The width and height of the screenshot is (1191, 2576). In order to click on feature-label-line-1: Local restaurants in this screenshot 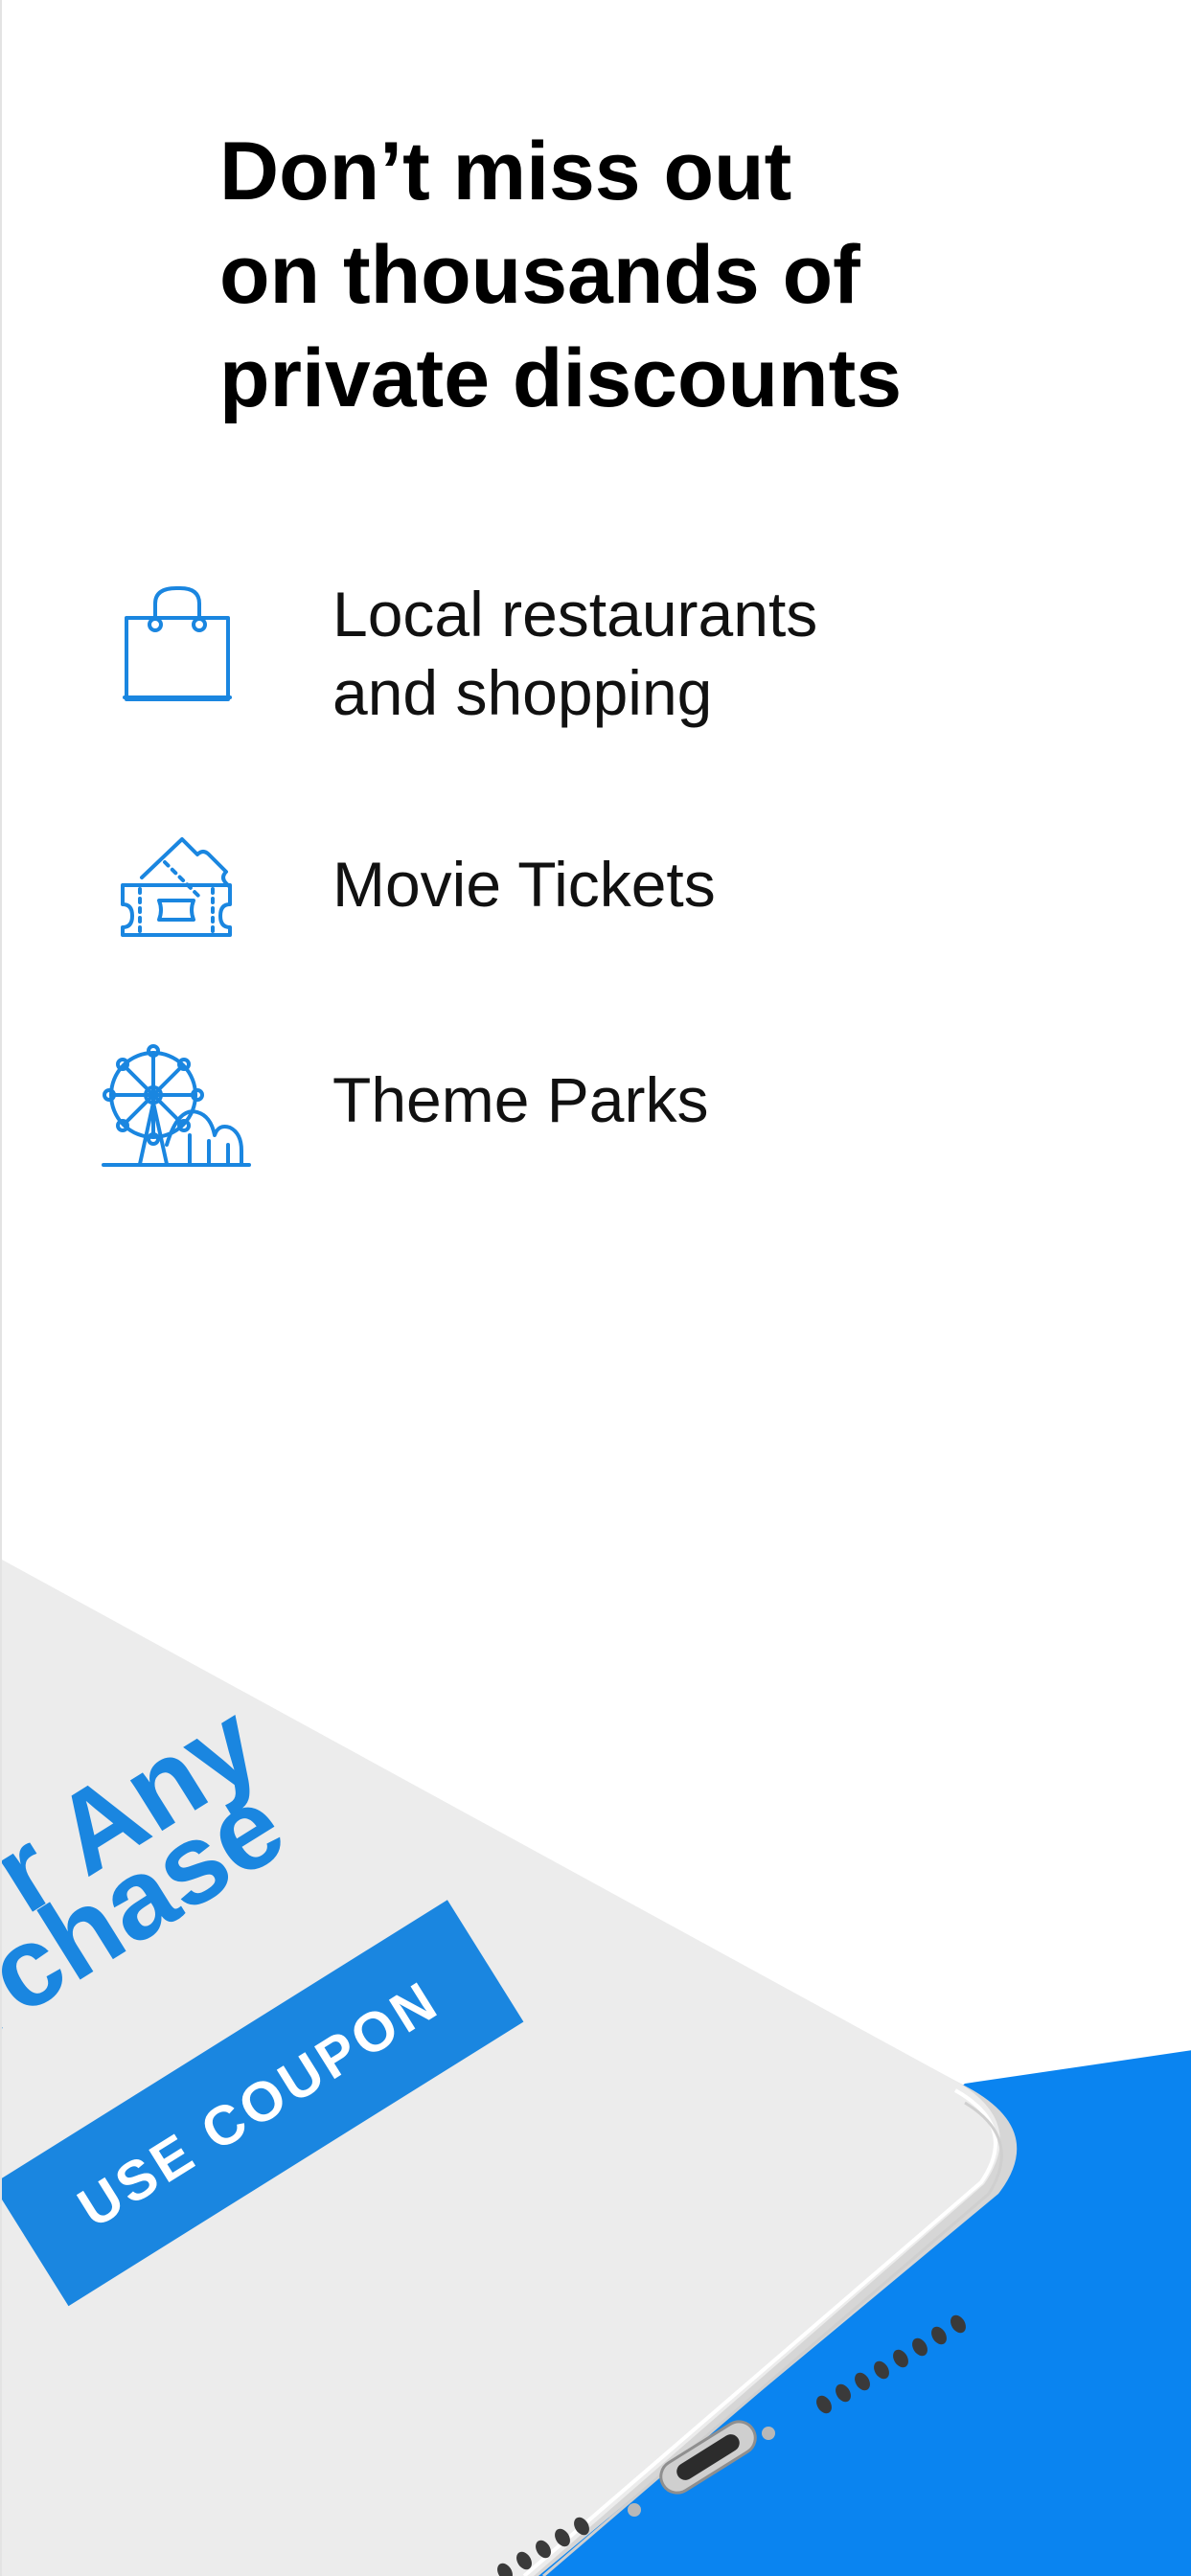, I will do `click(575, 614)`.